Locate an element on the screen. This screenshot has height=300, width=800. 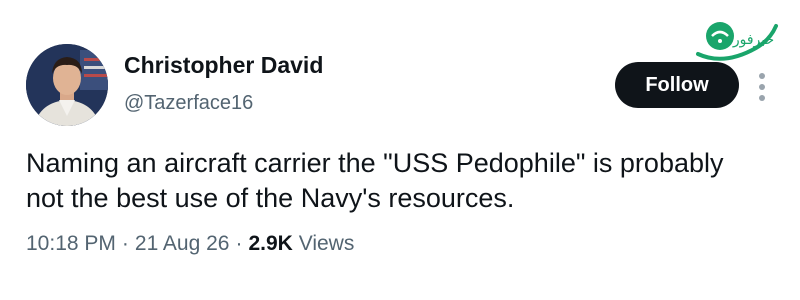
tweet-meta: 10:18 PM · 21 Aug 26 · 2.9K Views is located at coordinates (190, 244).